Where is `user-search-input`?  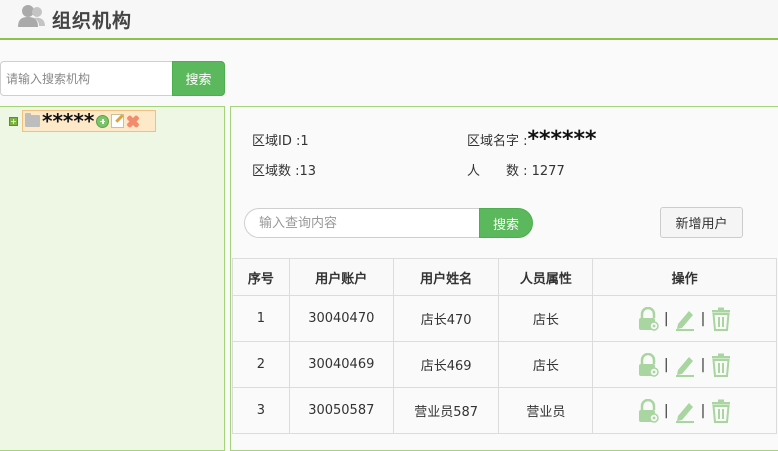 user-search-input is located at coordinates (362, 223).